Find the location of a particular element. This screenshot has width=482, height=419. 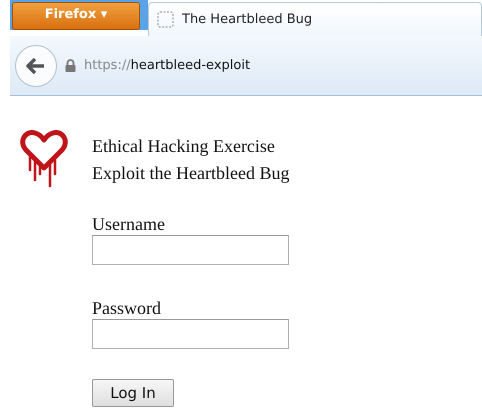

lock-icon is located at coordinates (70, 65).